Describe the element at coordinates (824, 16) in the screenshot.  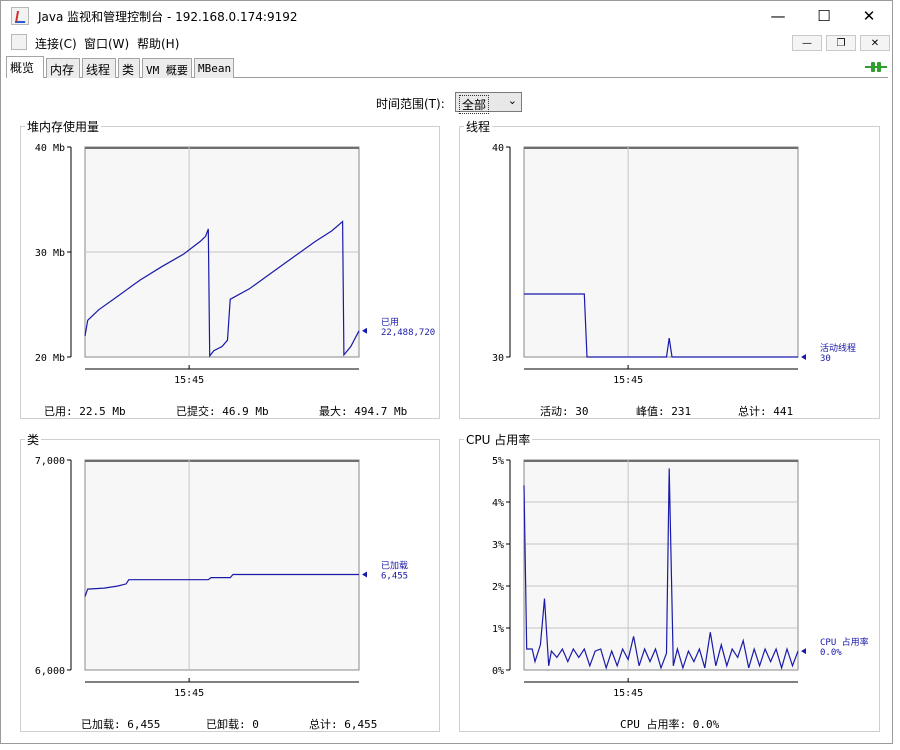
I see `maximize-button: ☐` at that location.